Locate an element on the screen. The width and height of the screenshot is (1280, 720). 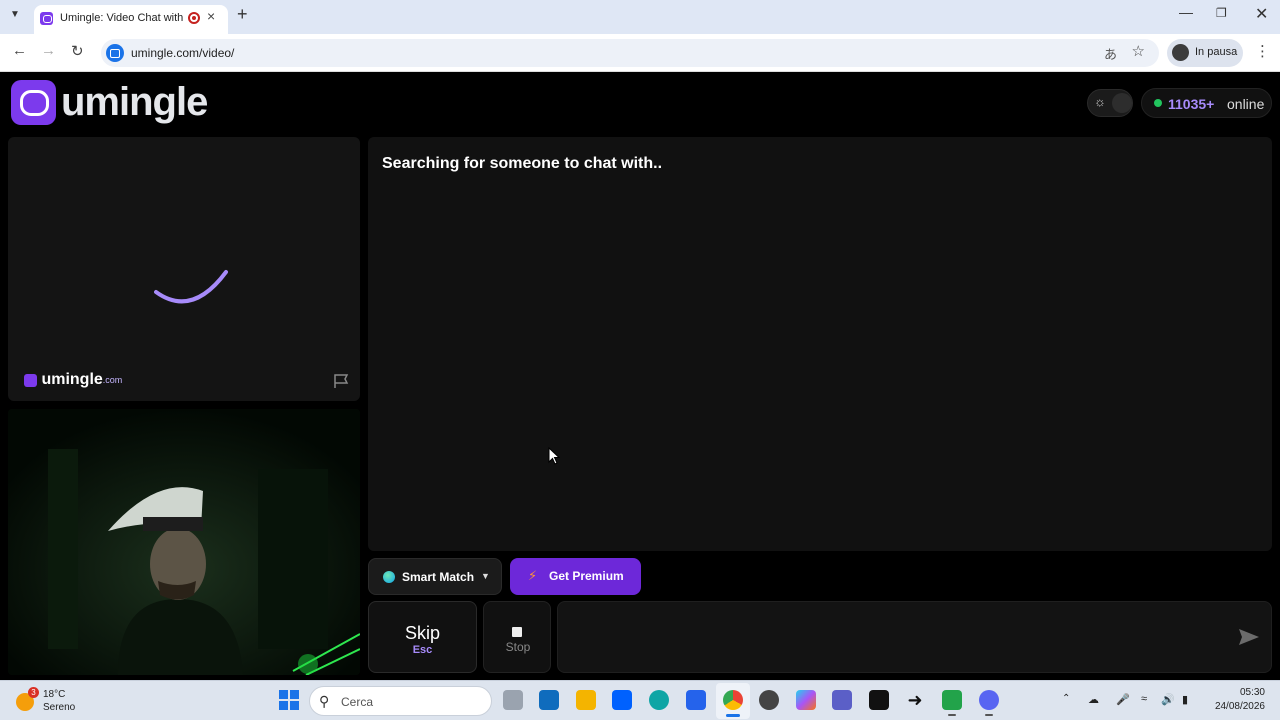
reload-icon: ↻ is located at coordinates (77, 51).